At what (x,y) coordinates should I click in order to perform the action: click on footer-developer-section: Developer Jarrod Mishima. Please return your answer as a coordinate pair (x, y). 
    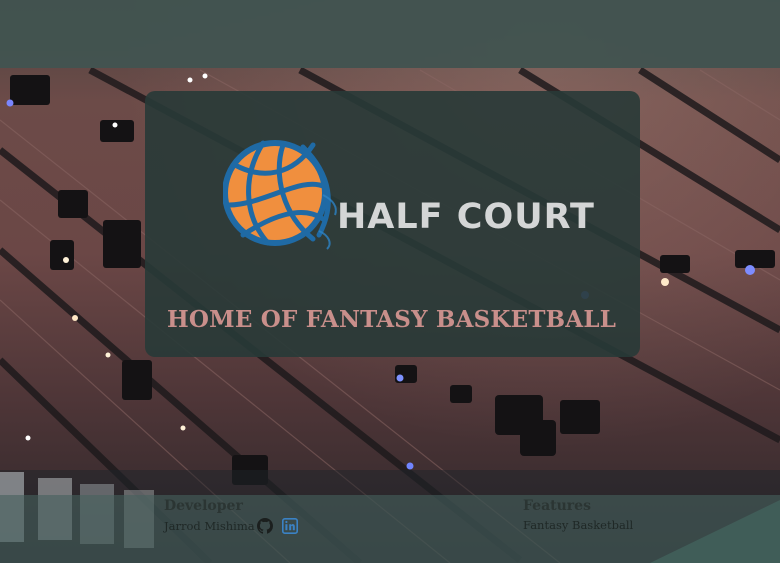
    Looking at the image, I should click on (231, 515).